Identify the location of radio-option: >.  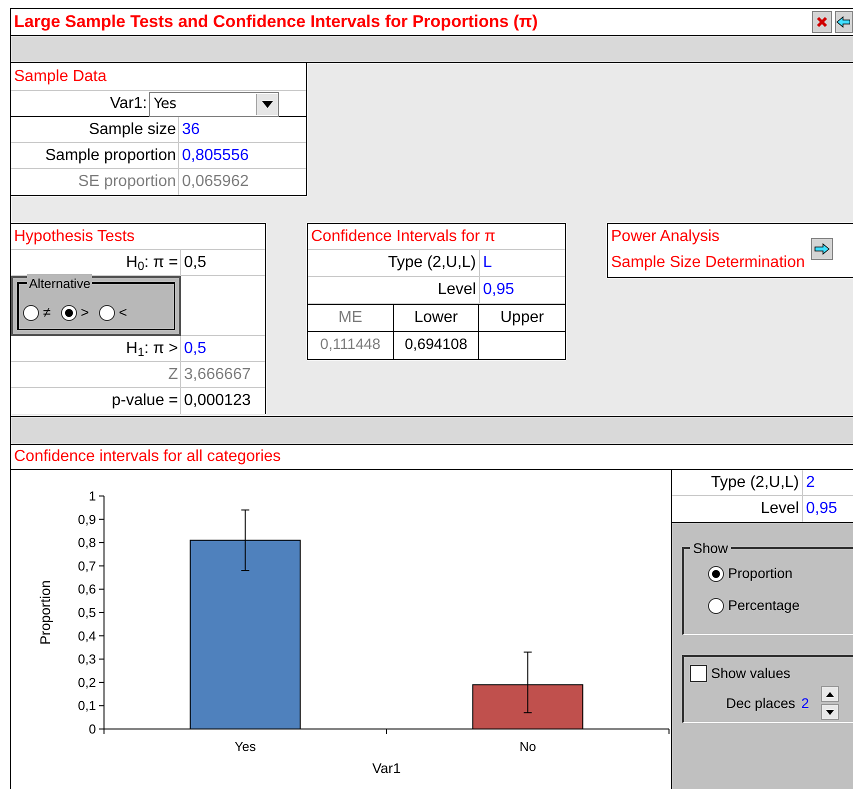
(74, 312).